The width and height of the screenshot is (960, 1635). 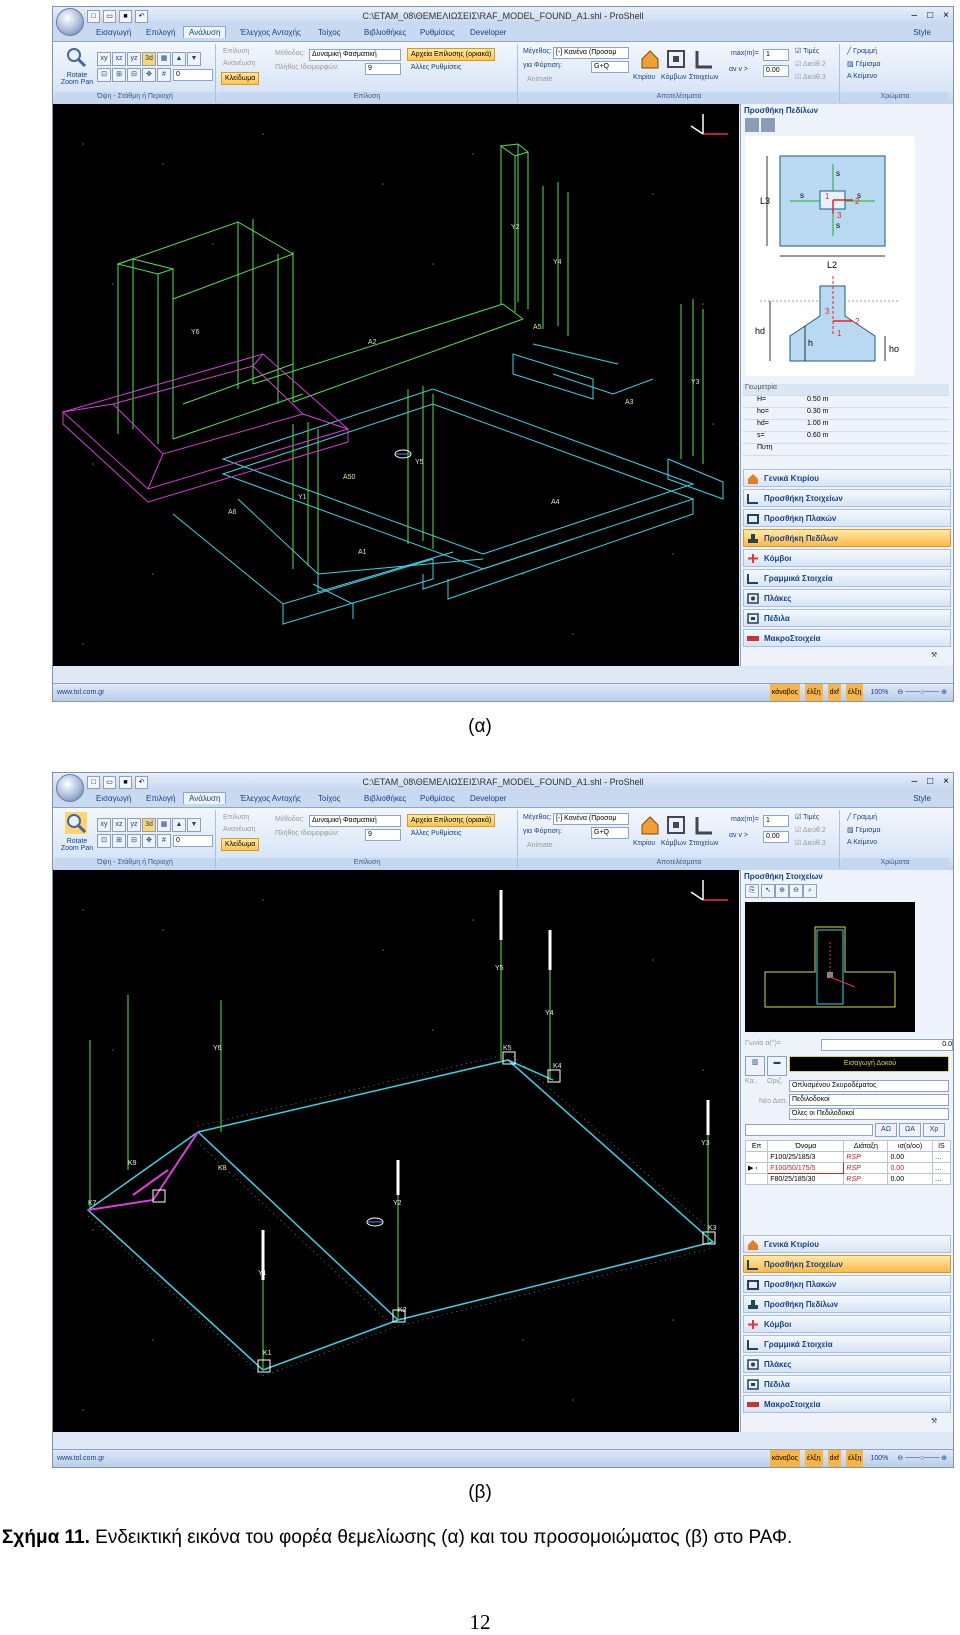 I want to click on building-icon, so click(x=650, y=59).